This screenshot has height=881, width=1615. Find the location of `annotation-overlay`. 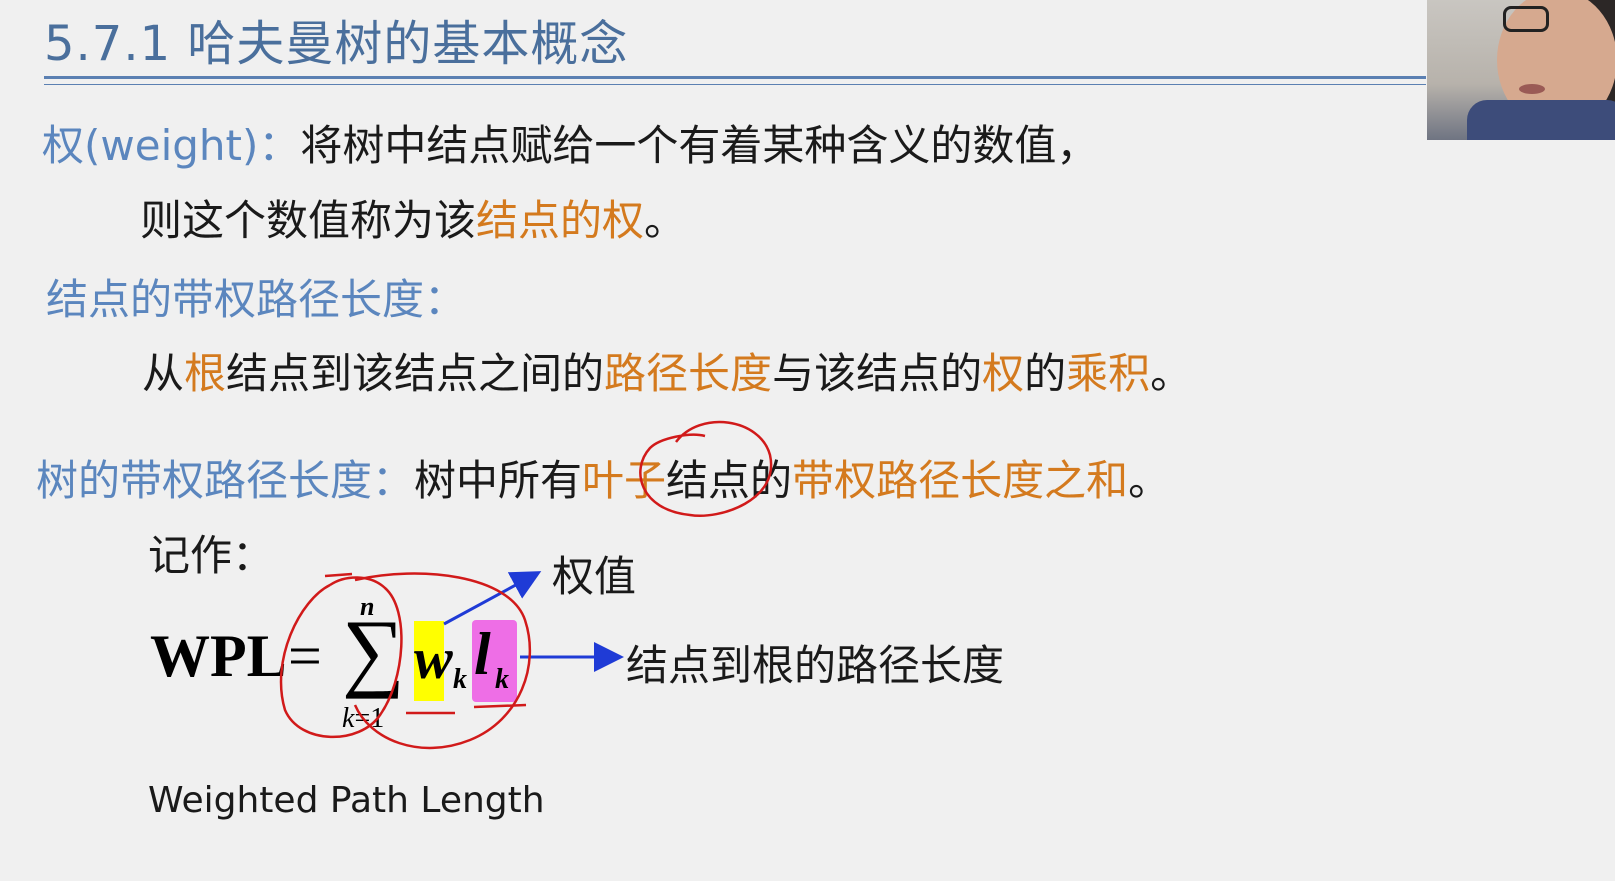

annotation-overlay is located at coordinates (526, 585).